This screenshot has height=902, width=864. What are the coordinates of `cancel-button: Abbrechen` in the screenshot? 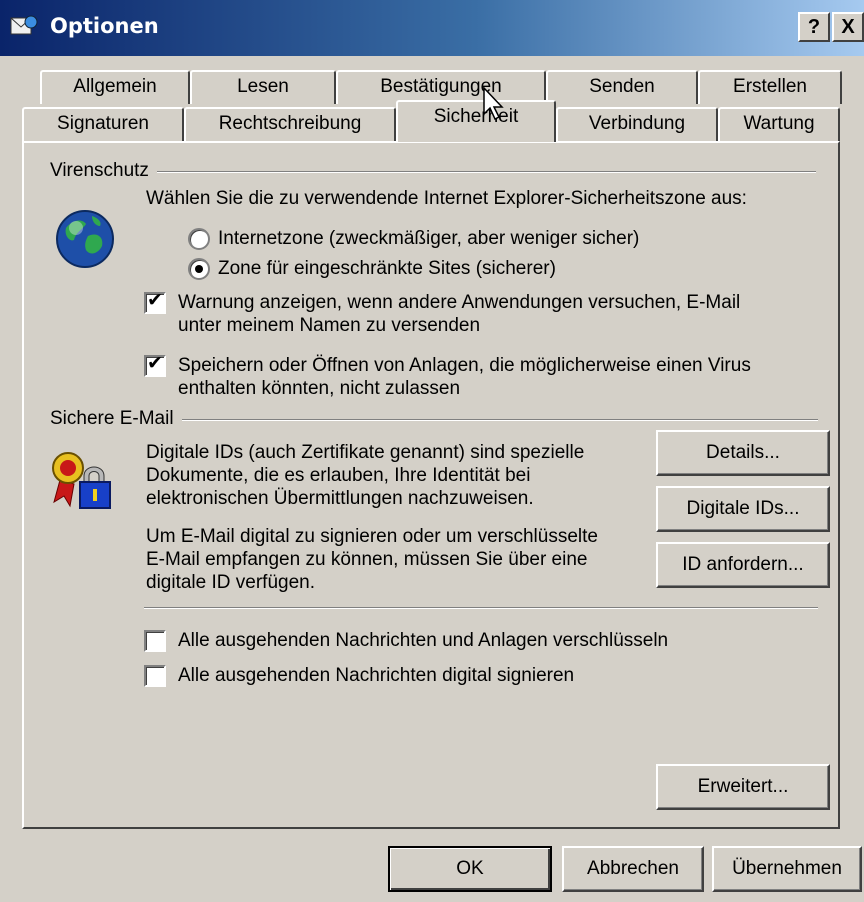 It's located at (633, 869).